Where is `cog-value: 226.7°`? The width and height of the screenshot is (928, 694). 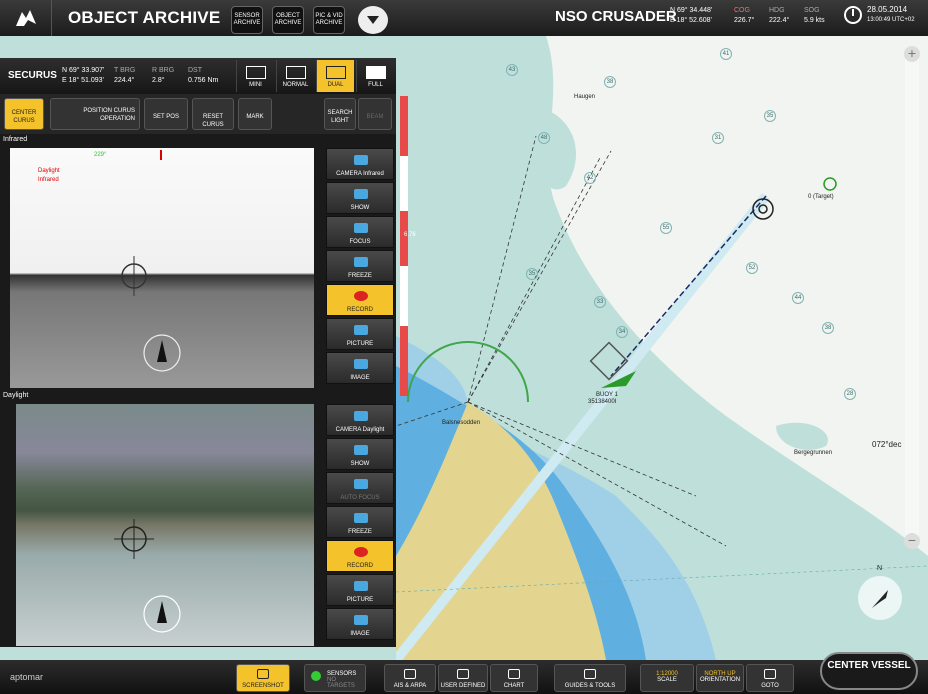 cog-value: 226.7° is located at coordinates (744, 20).